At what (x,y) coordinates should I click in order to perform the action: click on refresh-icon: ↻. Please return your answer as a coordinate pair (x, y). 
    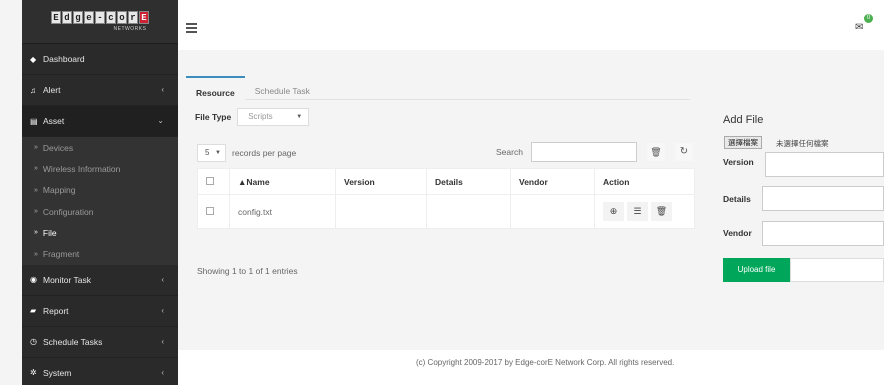
    Looking at the image, I should click on (684, 151).